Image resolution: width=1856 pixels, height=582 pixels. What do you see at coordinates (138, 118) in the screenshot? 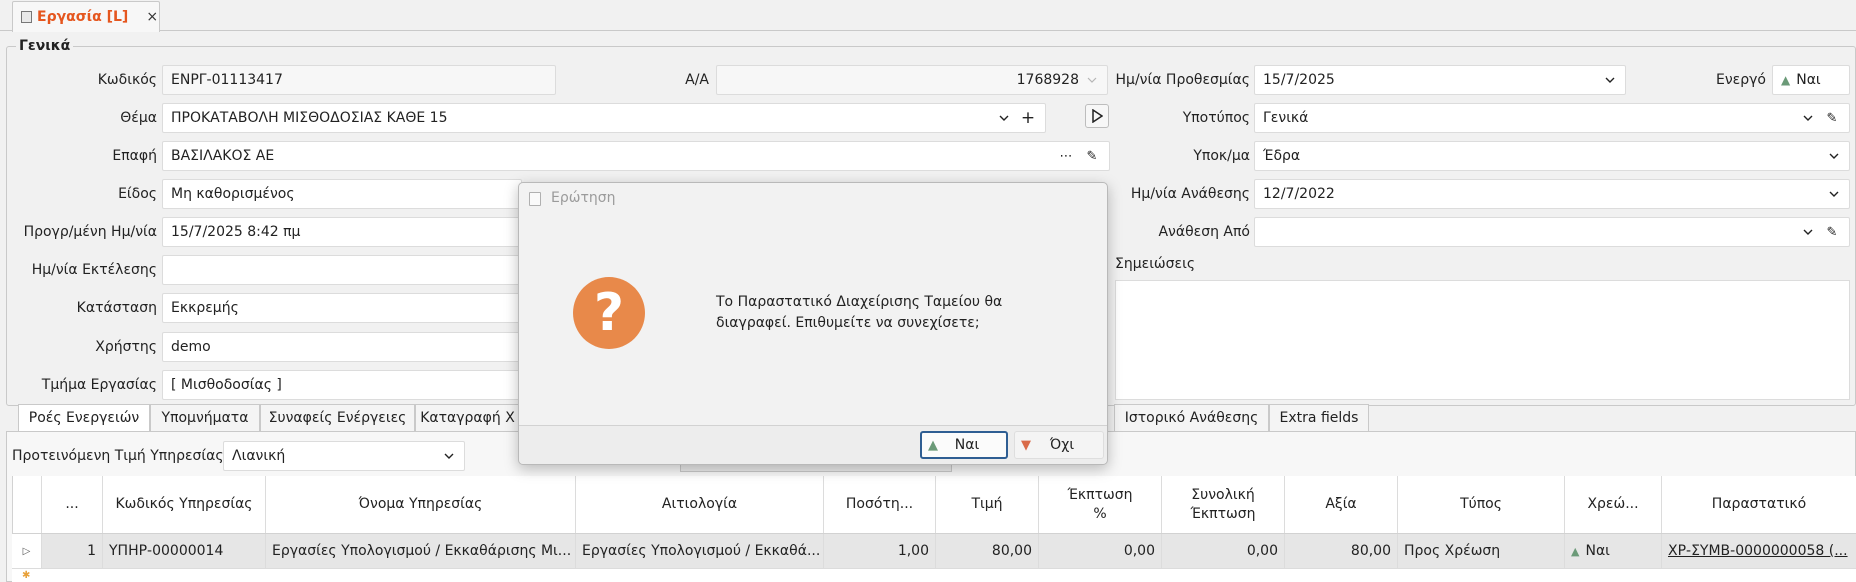
I see `subject-label: Θέμα` at bounding box center [138, 118].